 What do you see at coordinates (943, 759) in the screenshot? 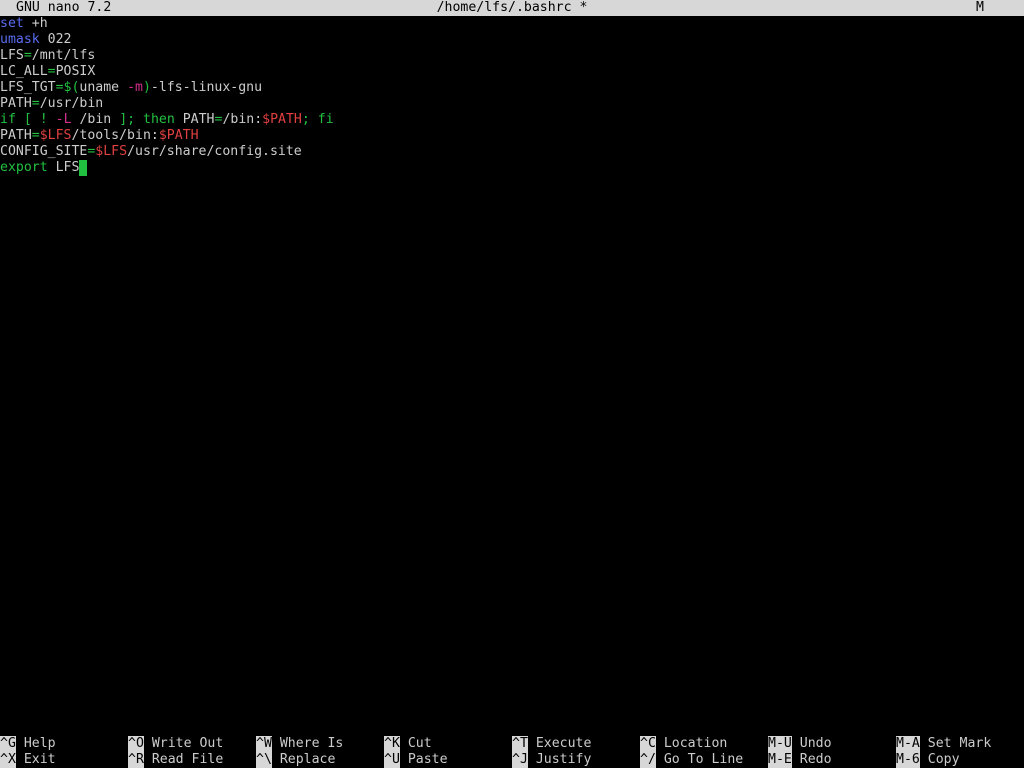
I see `shortcut-label: Copy` at bounding box center [943, 759].